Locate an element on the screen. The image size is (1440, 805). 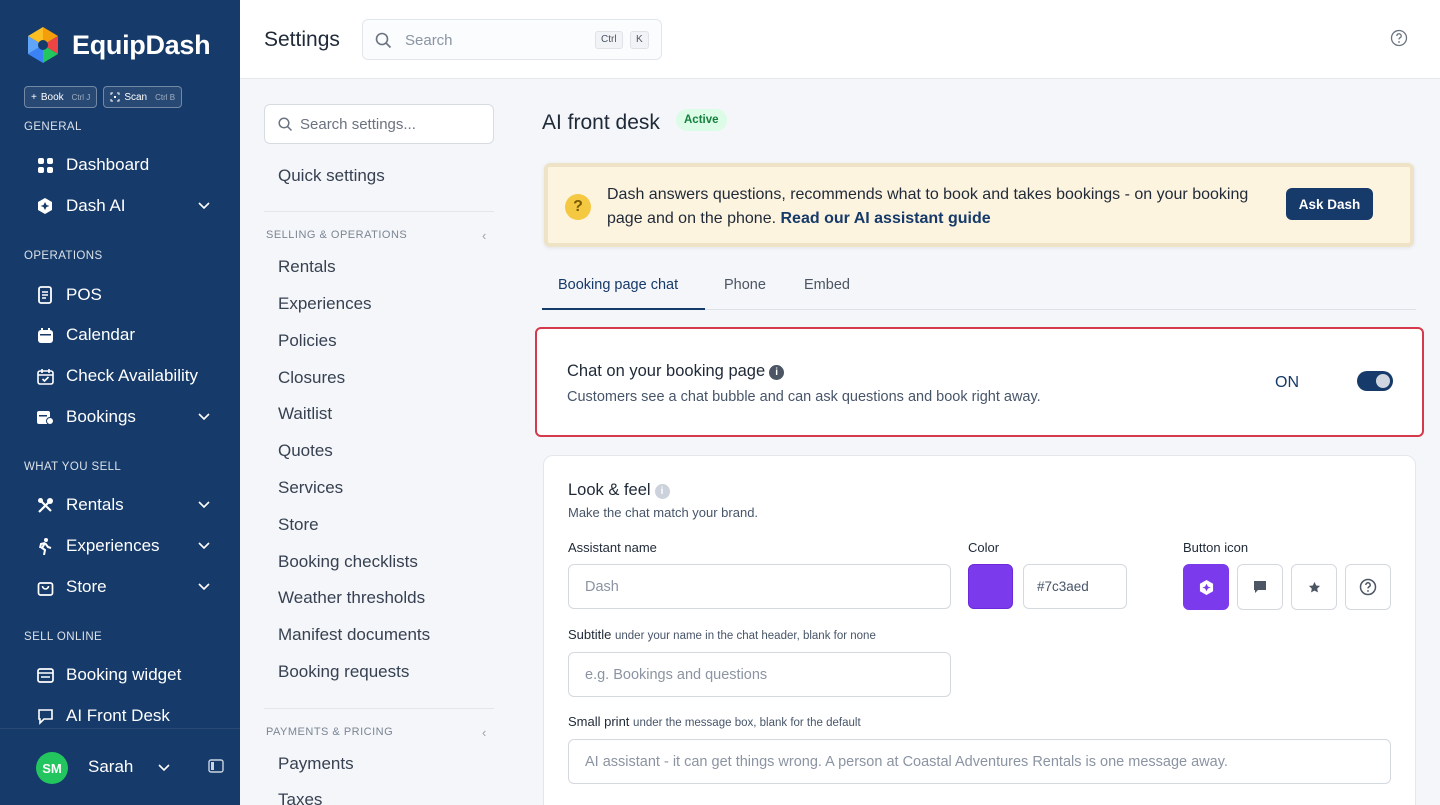
sidebar-item-label: Bookings is located at coordinates (101, 416).